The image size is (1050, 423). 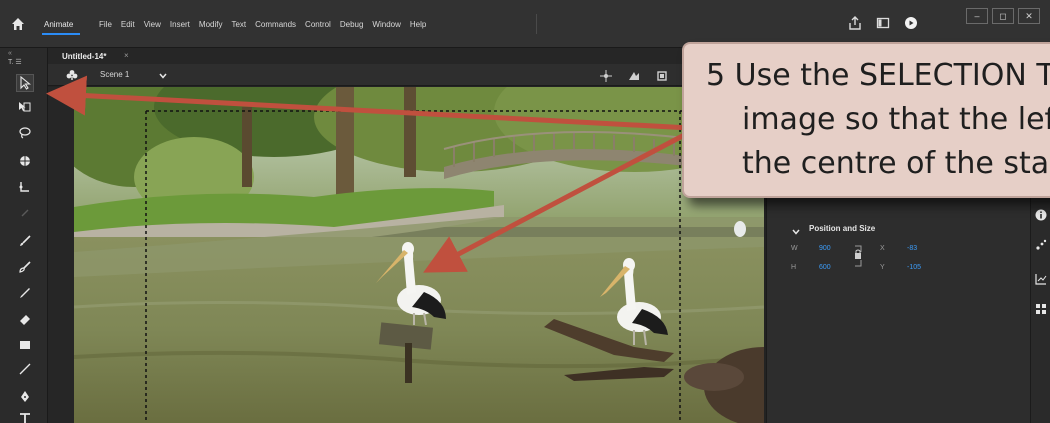 What do you see at coordinates (912, 248) in the screenshot?
I see `x-value: -83` at bounding box center [912, 248].